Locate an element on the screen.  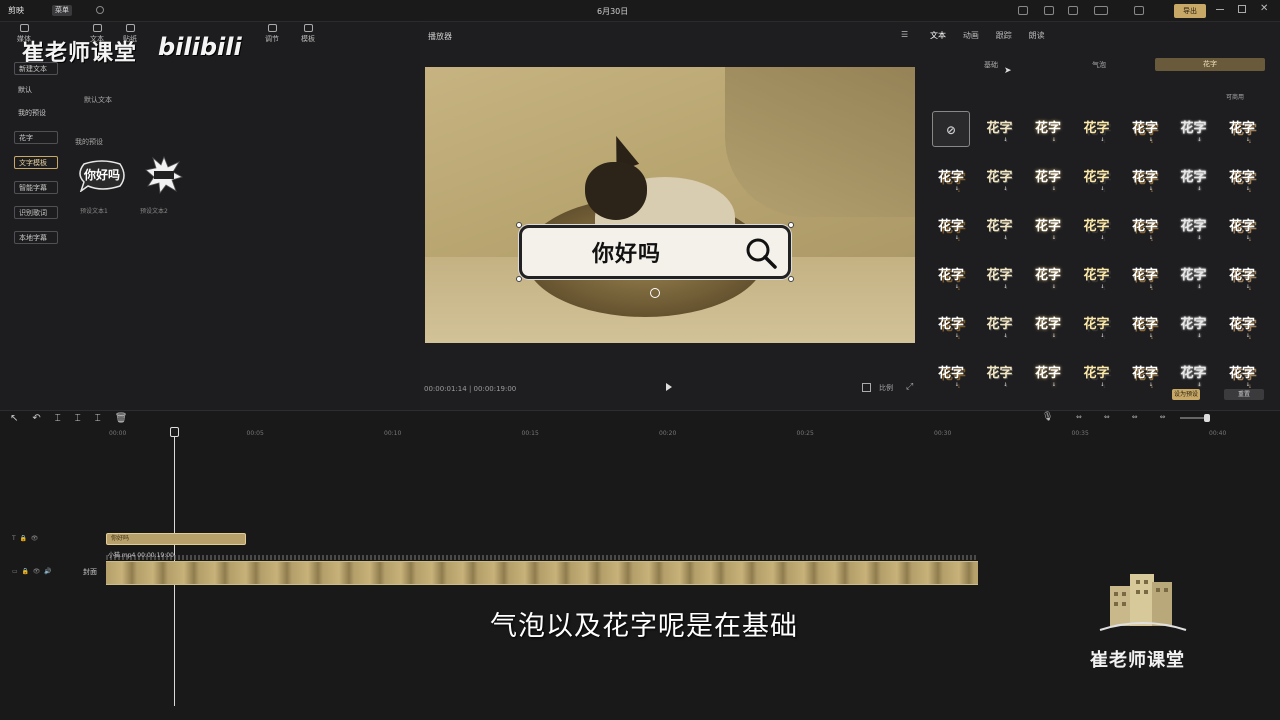
ratio-button: 比例 is located at coordinates (886, 388).